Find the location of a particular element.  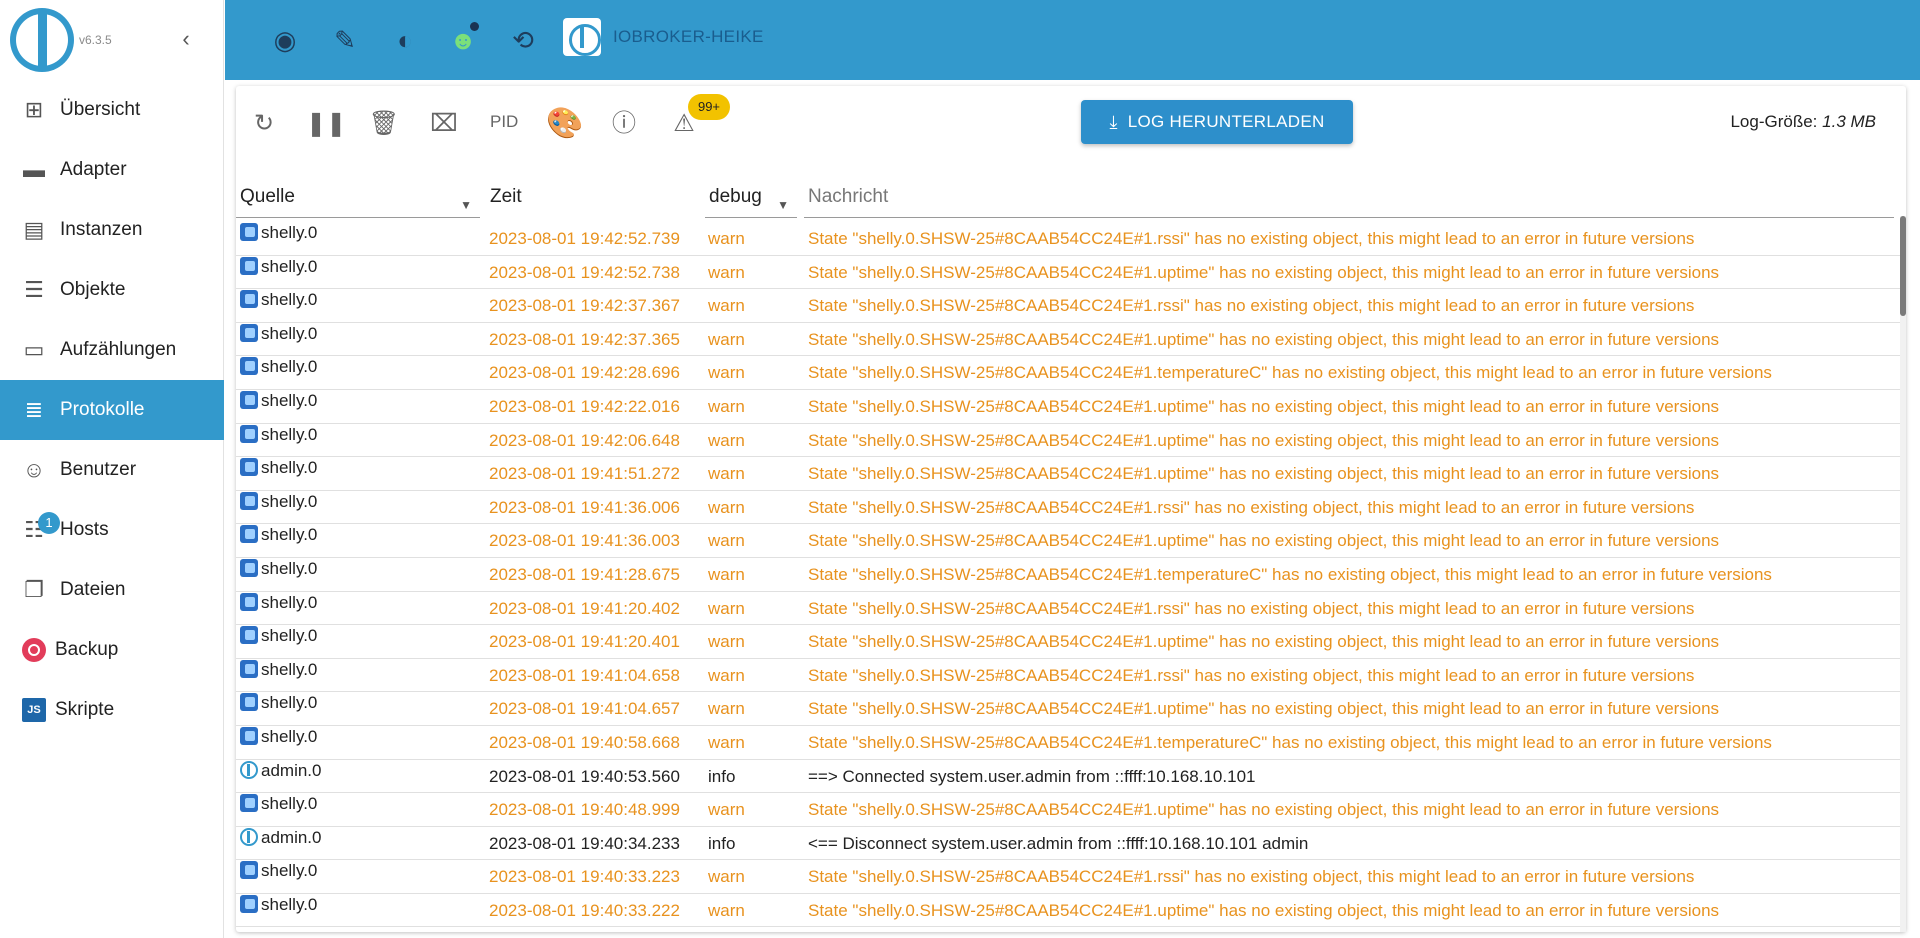

backup-icon is located at coordinates (34, 650).